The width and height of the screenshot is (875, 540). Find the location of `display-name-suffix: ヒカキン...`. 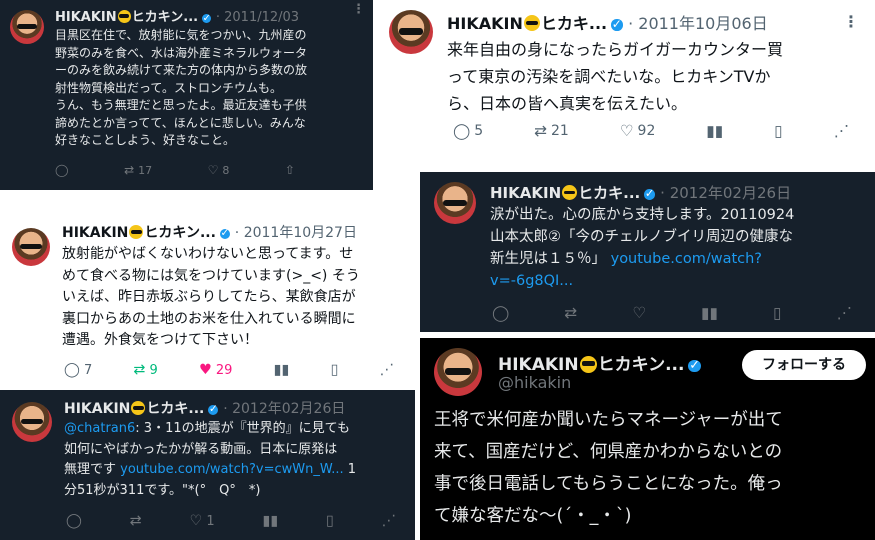

display-name-suffix: ヒカキン... is located at coordinates (641, 365).